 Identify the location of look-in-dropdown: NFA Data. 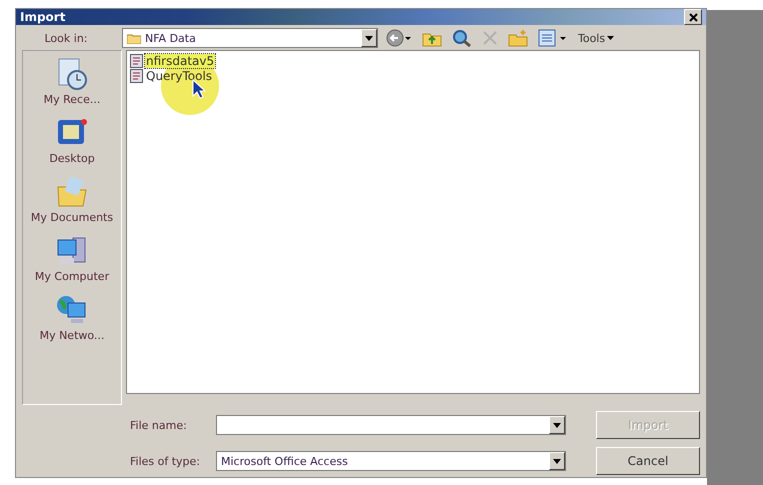
(250, 38).